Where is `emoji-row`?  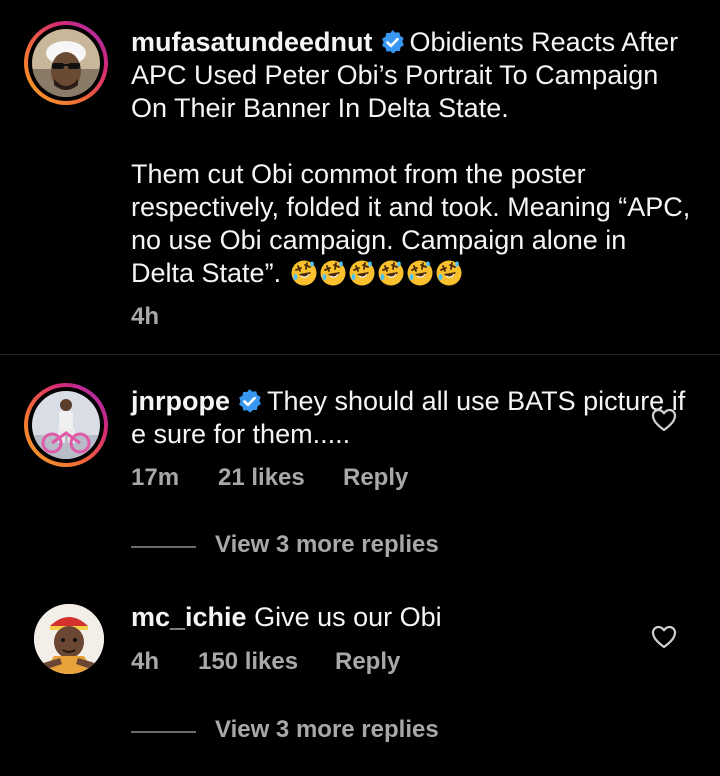 emoji-row is located at coordinates (376, 273).